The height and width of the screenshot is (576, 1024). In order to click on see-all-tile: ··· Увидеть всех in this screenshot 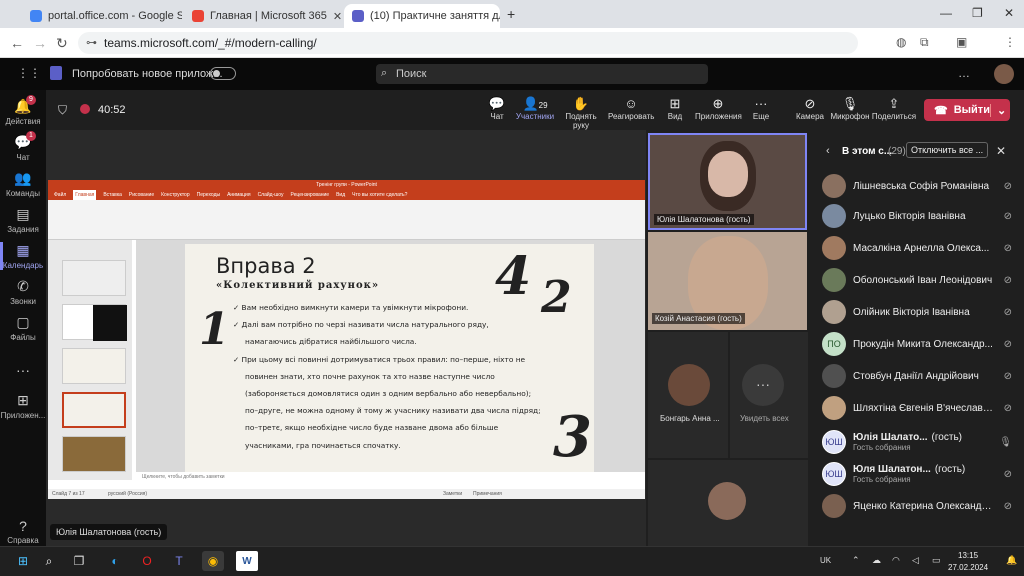, I will do `click(769, 395)`.